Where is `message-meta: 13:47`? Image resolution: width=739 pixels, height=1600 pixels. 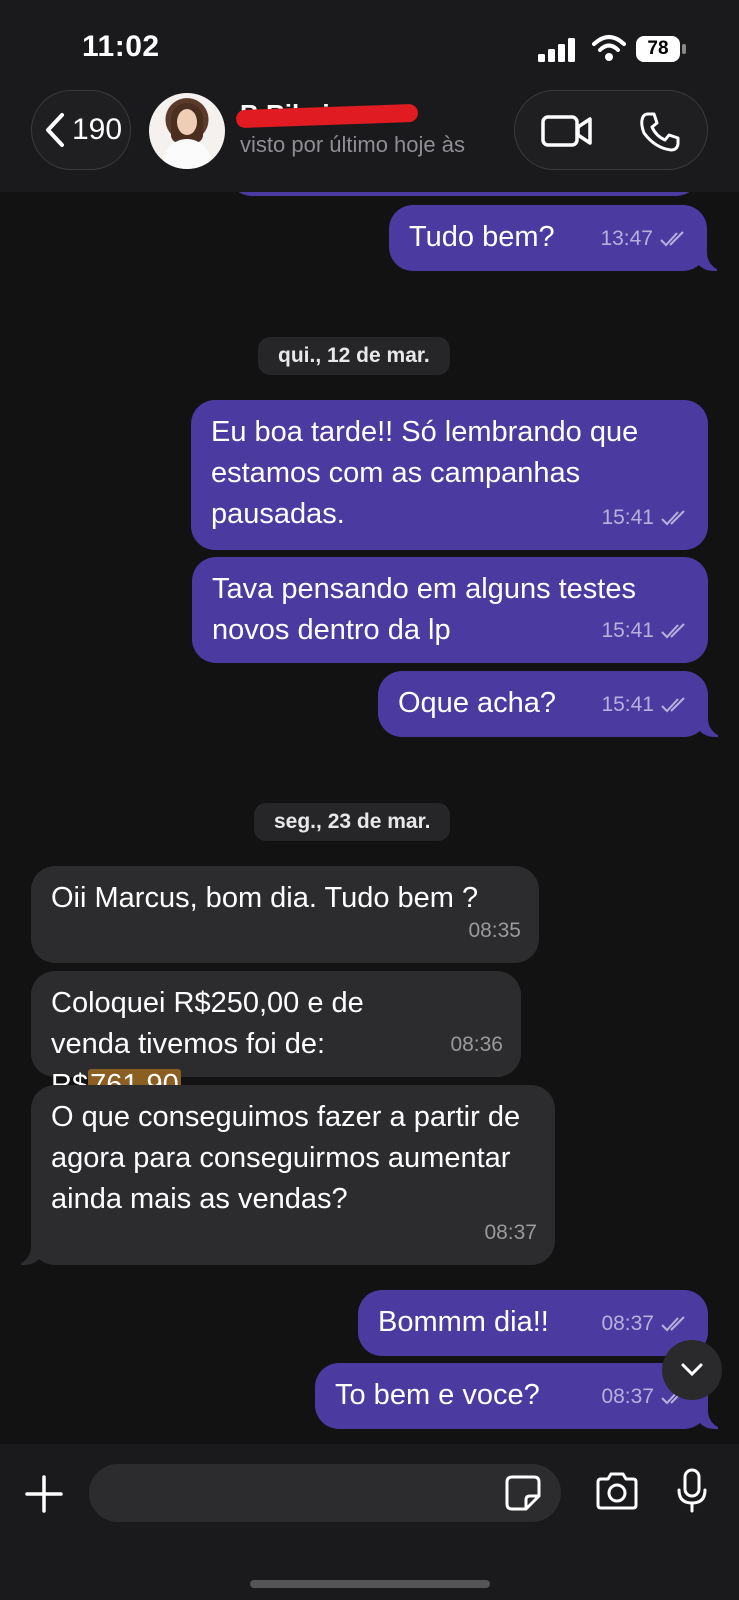
message-meta: 13:47 is located at coordinates (644, 238).